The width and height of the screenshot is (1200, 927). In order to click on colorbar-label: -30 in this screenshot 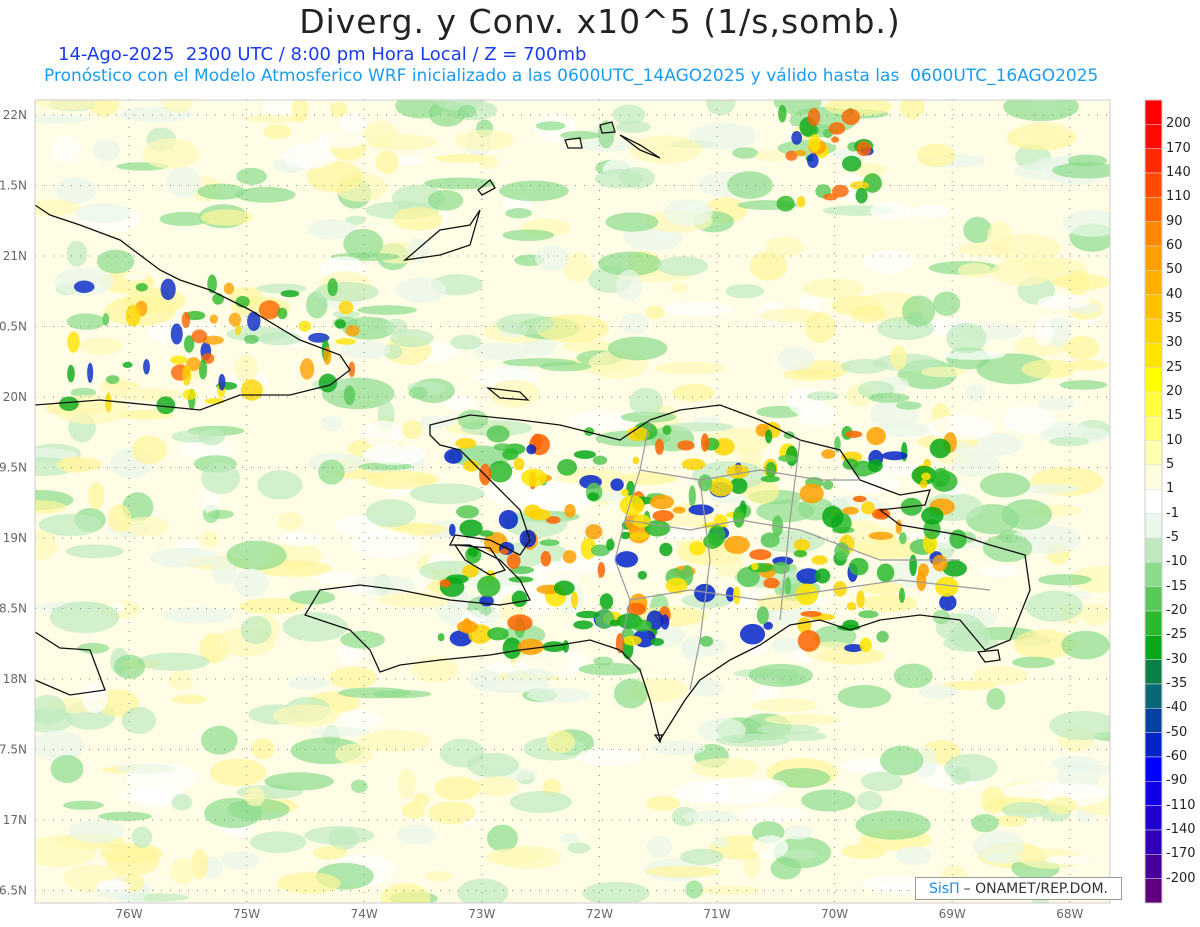, I will do `click(1177, 659)`.